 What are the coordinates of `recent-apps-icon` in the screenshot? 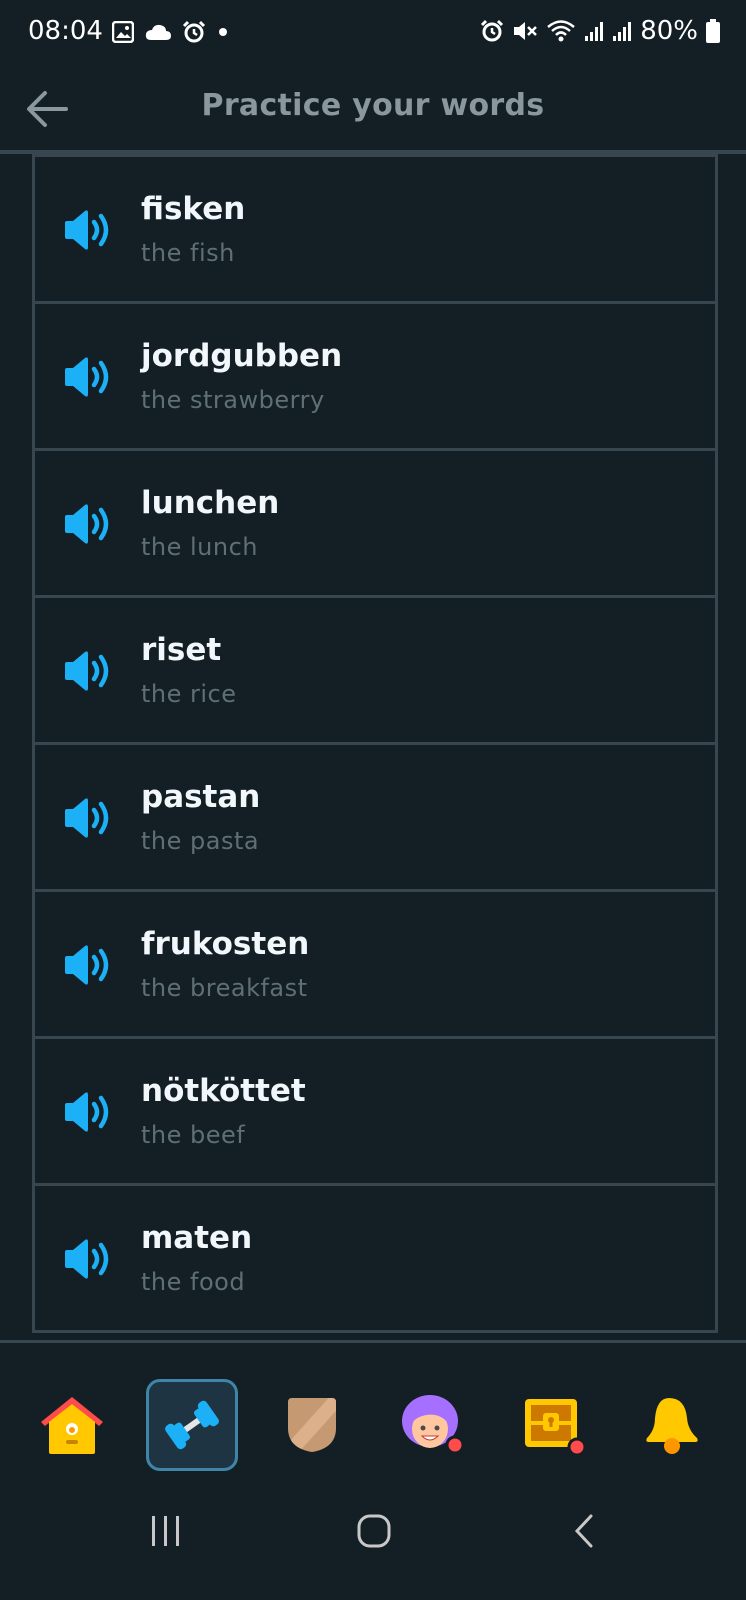 It's located at (165, 1531).